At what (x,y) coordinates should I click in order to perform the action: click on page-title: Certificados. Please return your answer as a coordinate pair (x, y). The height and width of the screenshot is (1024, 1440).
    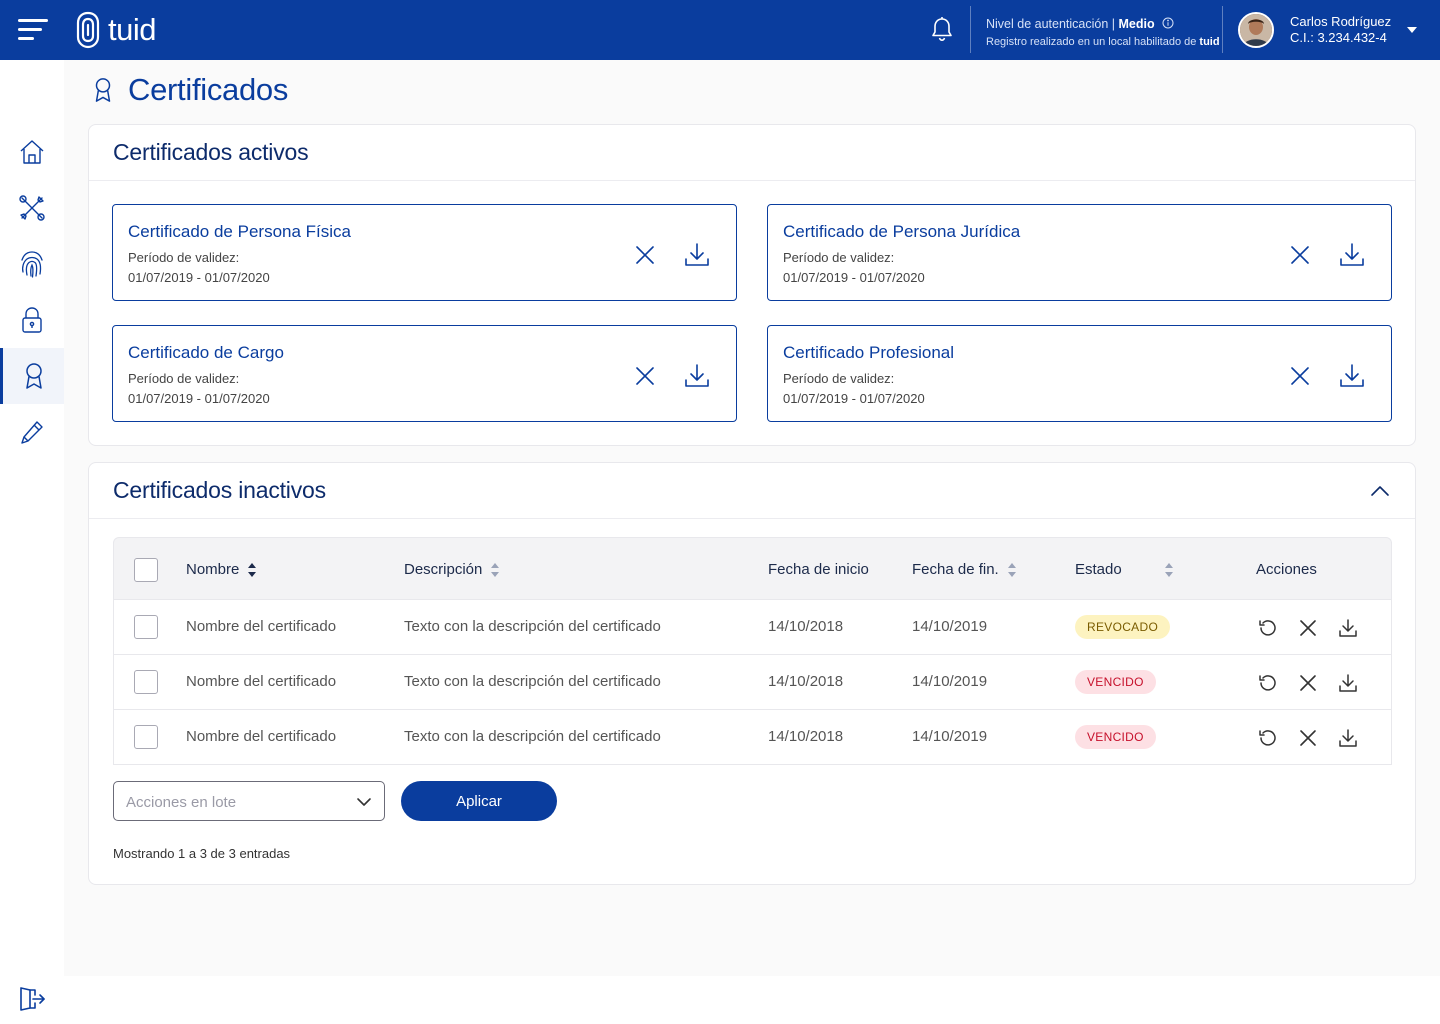
    Looking at the image, I should click on (208, 89).